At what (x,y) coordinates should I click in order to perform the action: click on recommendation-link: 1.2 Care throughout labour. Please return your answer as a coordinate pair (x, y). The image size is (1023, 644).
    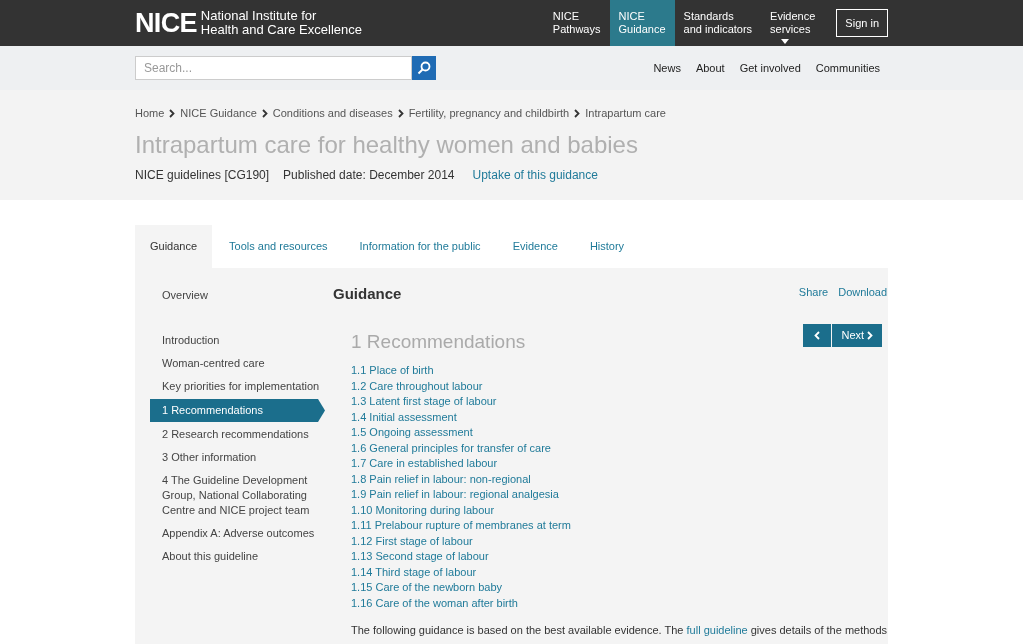
    Looking at the image, I should click on (417, 386).